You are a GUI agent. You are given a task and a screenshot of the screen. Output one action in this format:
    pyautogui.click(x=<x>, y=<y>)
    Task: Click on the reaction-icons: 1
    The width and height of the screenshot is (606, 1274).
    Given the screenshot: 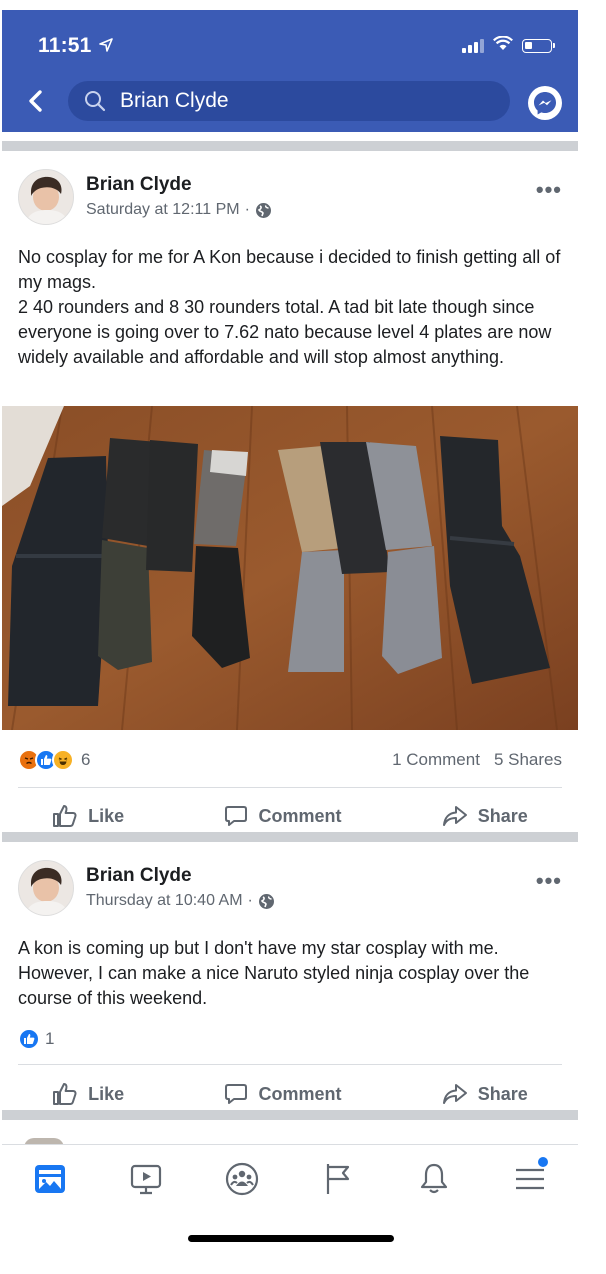 What is the action you would take?
    pyautogui.click(x=36, y=1039)
    